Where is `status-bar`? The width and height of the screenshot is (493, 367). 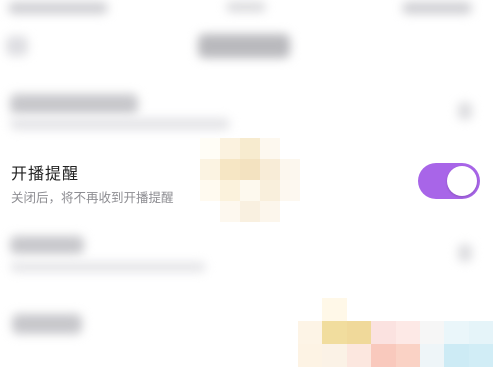 status-bar is located at coordinates (246, 11).